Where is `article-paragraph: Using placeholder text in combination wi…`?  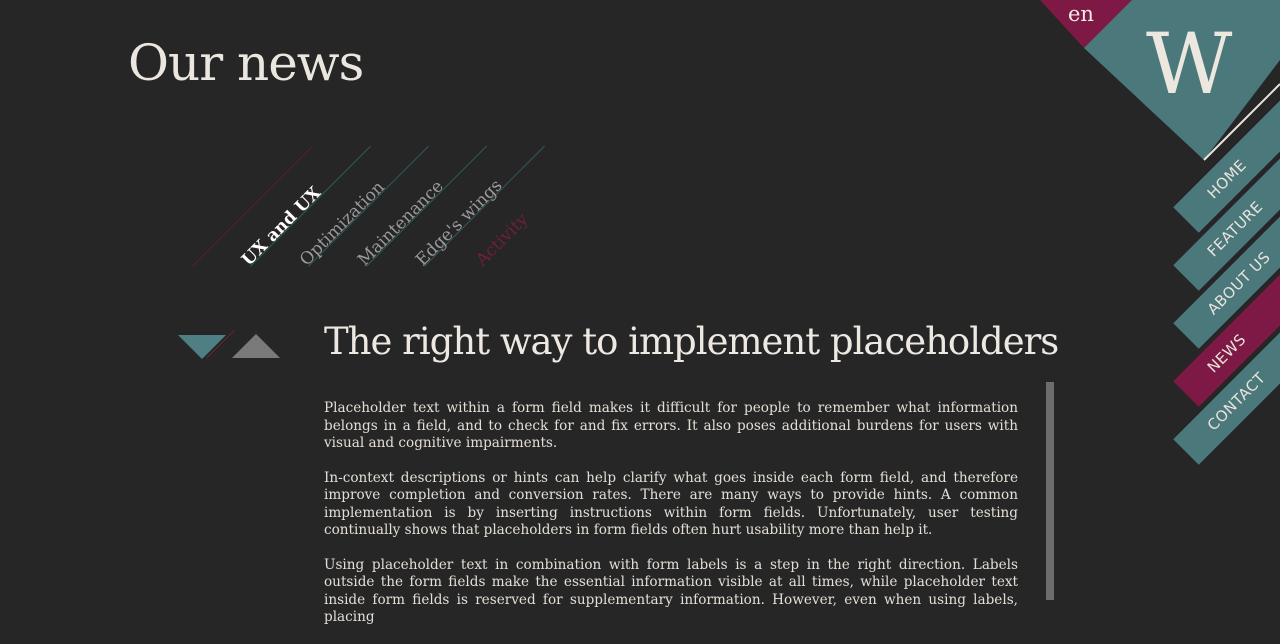 article-paragraph: Using placeholder text in combination wi… is located at coordinates (671, 591).